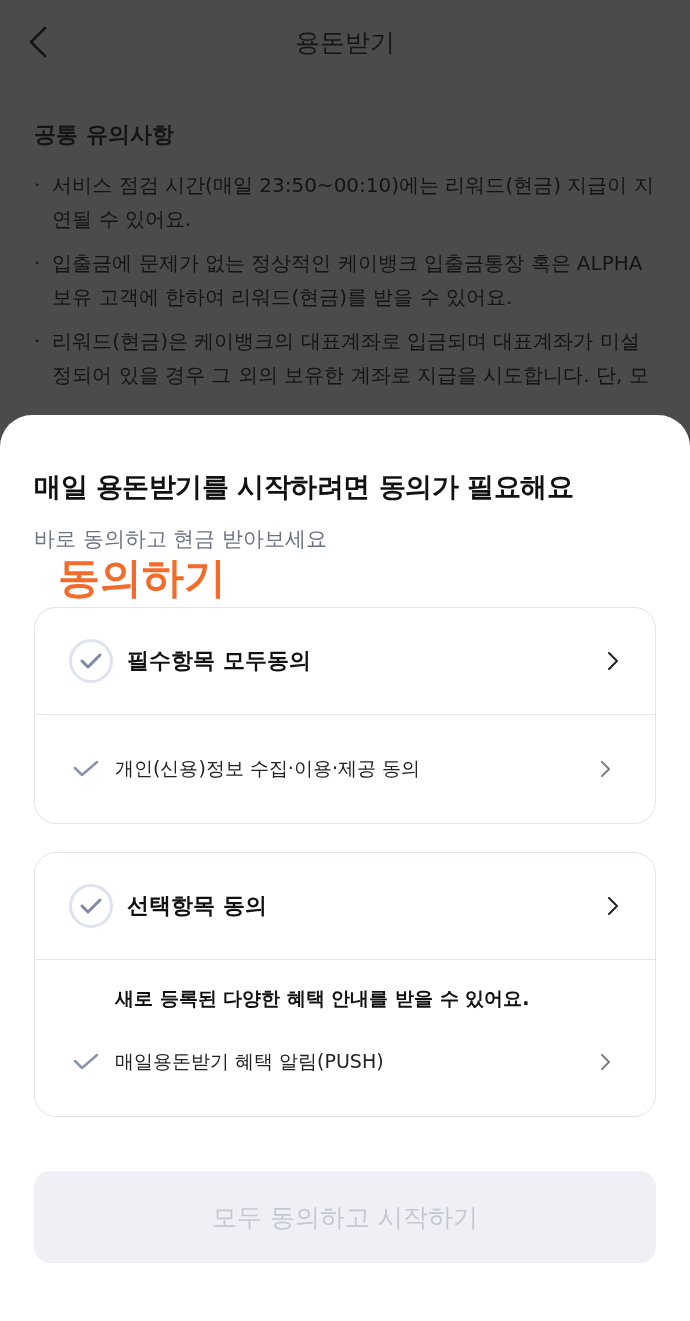 This screenshot has width=690, height=1321. What do you see at coordinates (304, 487) in the screenshot?
I see `sheet-title: 매일 용돈받기를 시작하려면 동의가 필요해요` at bounding box center [304, 487].